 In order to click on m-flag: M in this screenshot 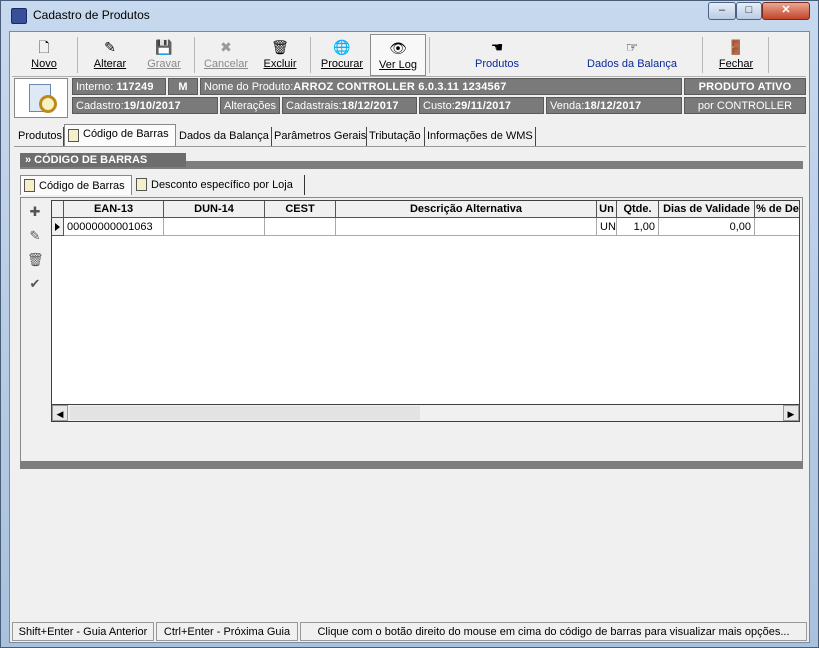, I will do `click(183, 86)`.